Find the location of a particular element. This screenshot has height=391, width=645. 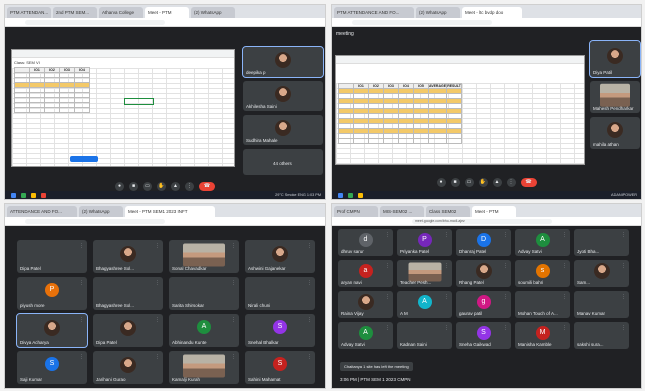

participant-tile: ⋮ Sarita Shirsokar is located at coordinates (204, 293).